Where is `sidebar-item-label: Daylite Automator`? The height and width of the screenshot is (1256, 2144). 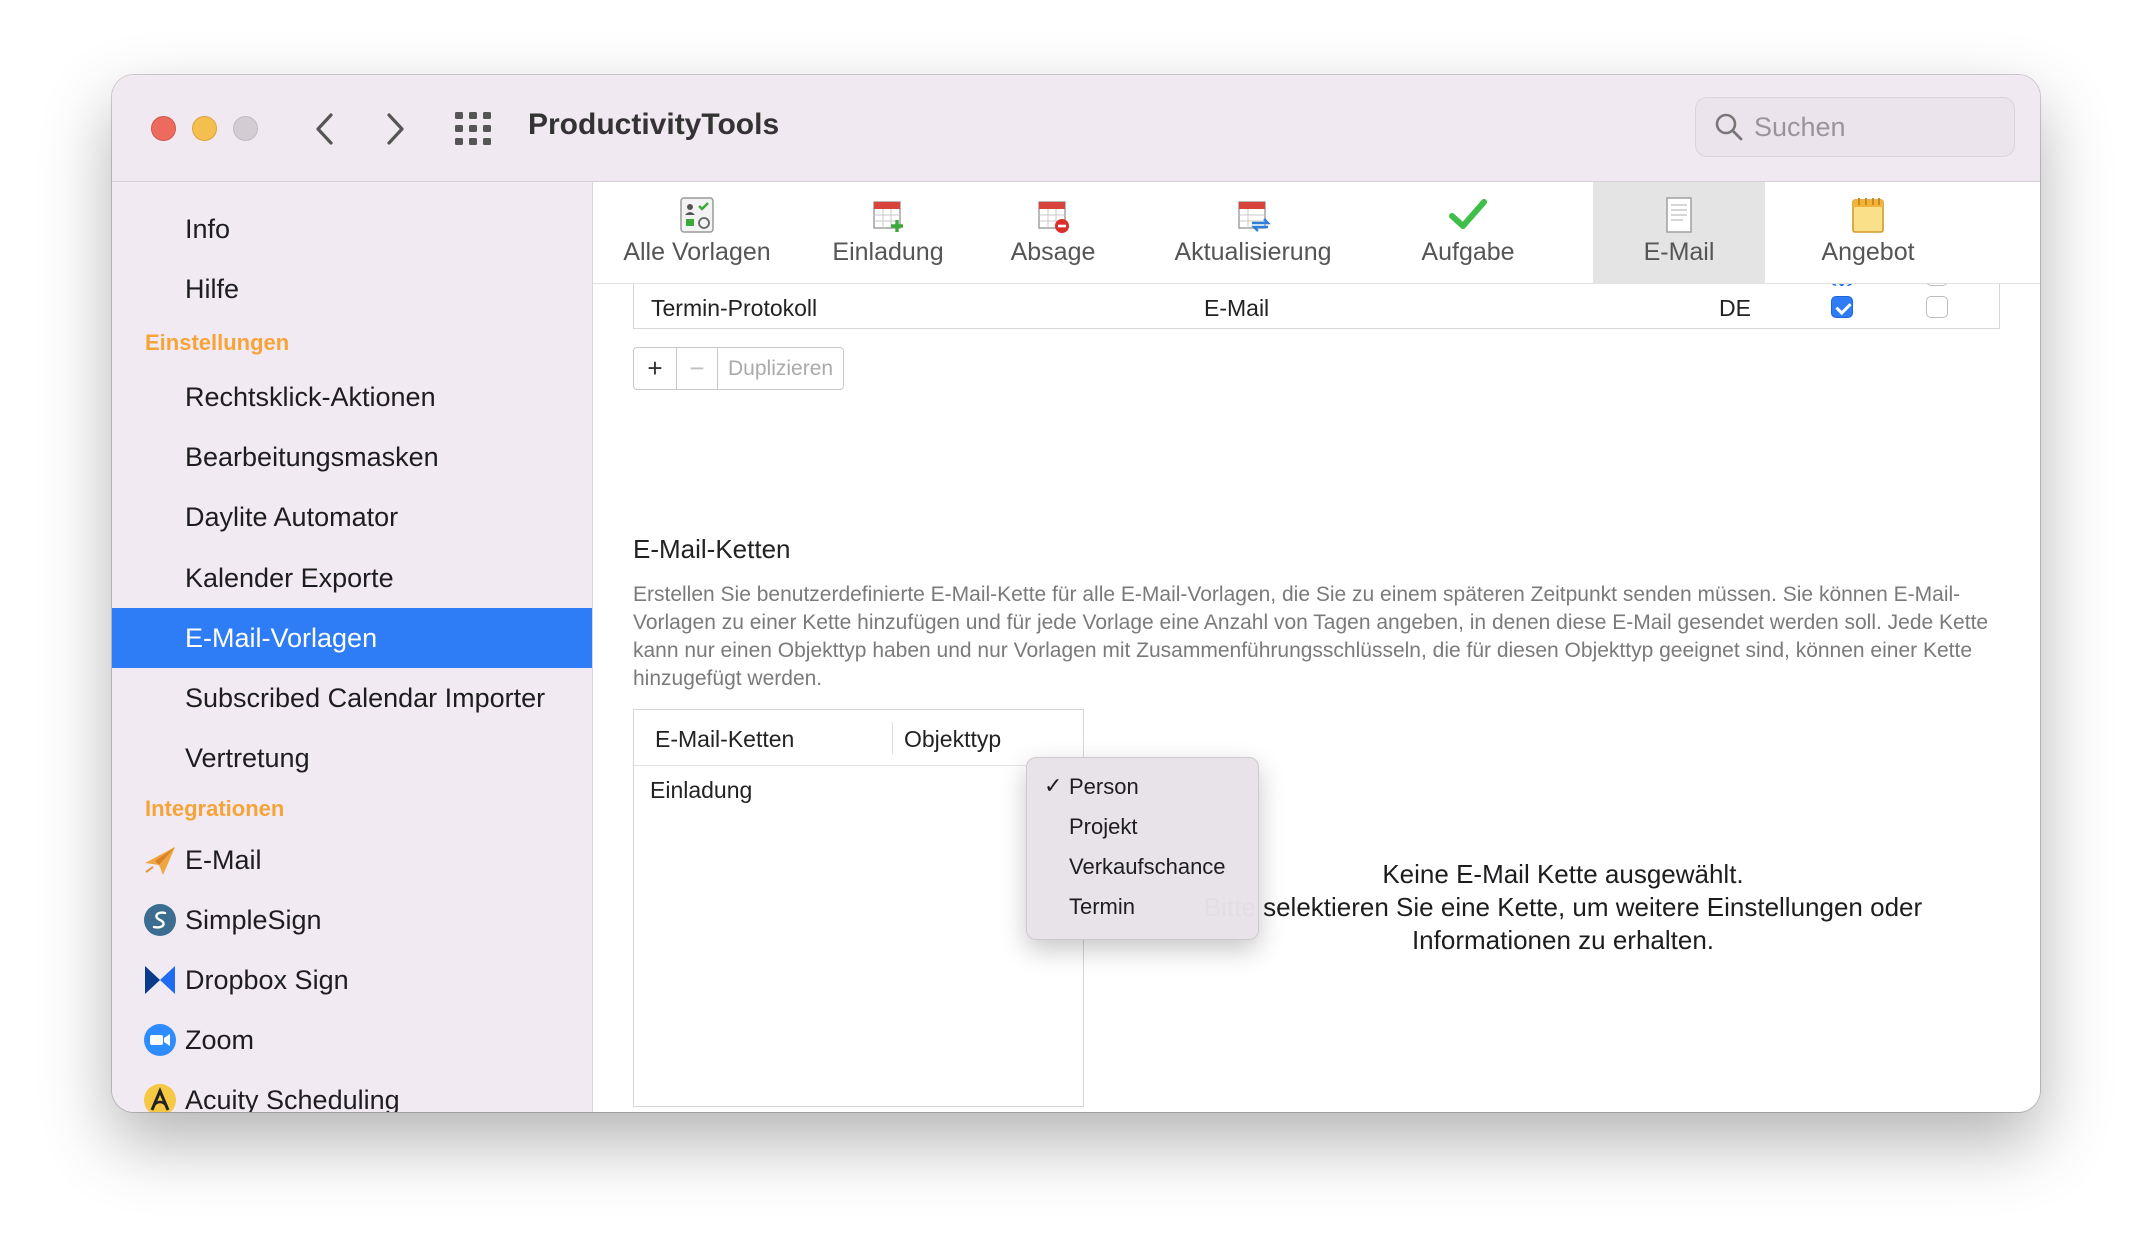
sidebar-item-label: Daylite Automator is located at coordinates (292, 516).